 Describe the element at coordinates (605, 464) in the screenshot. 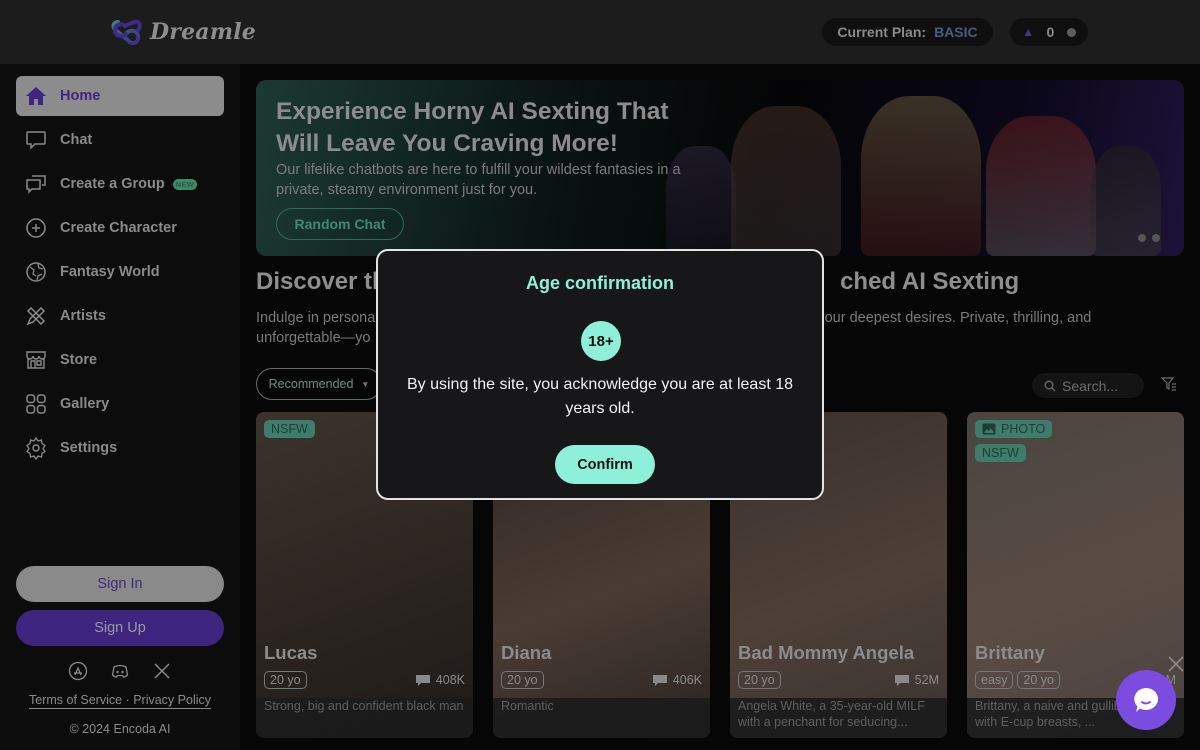

I see `confirm-button: Confirm` at that location.